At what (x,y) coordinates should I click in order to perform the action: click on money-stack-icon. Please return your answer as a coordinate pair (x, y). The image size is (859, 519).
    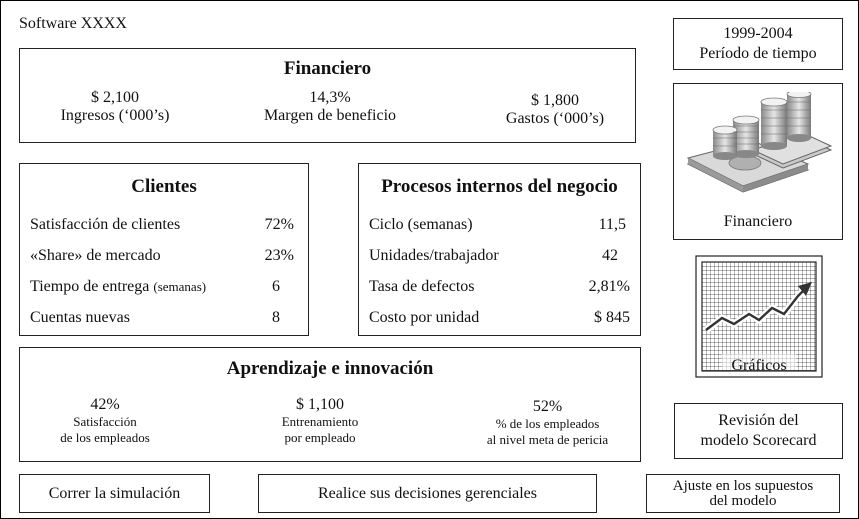
    Looking at the image, I should click on (759, 142).